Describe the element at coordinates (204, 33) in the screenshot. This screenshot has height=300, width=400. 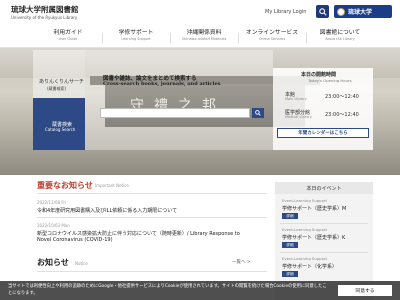
I see `nav-label: 沖縄関係資料` at that location.